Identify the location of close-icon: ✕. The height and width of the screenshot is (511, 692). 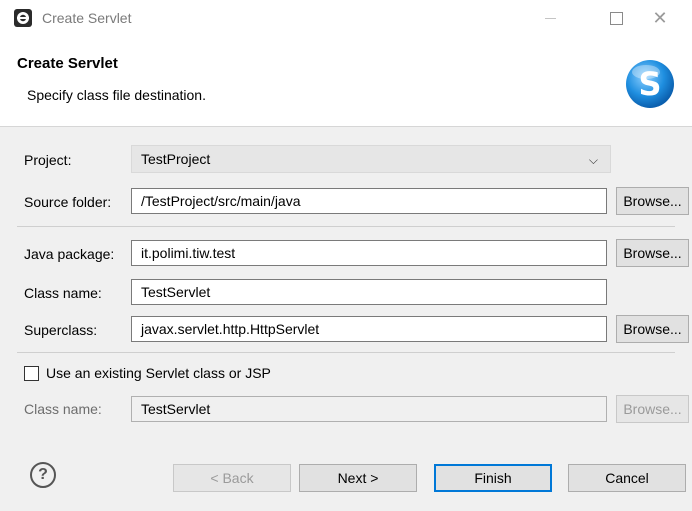
(660, 18).